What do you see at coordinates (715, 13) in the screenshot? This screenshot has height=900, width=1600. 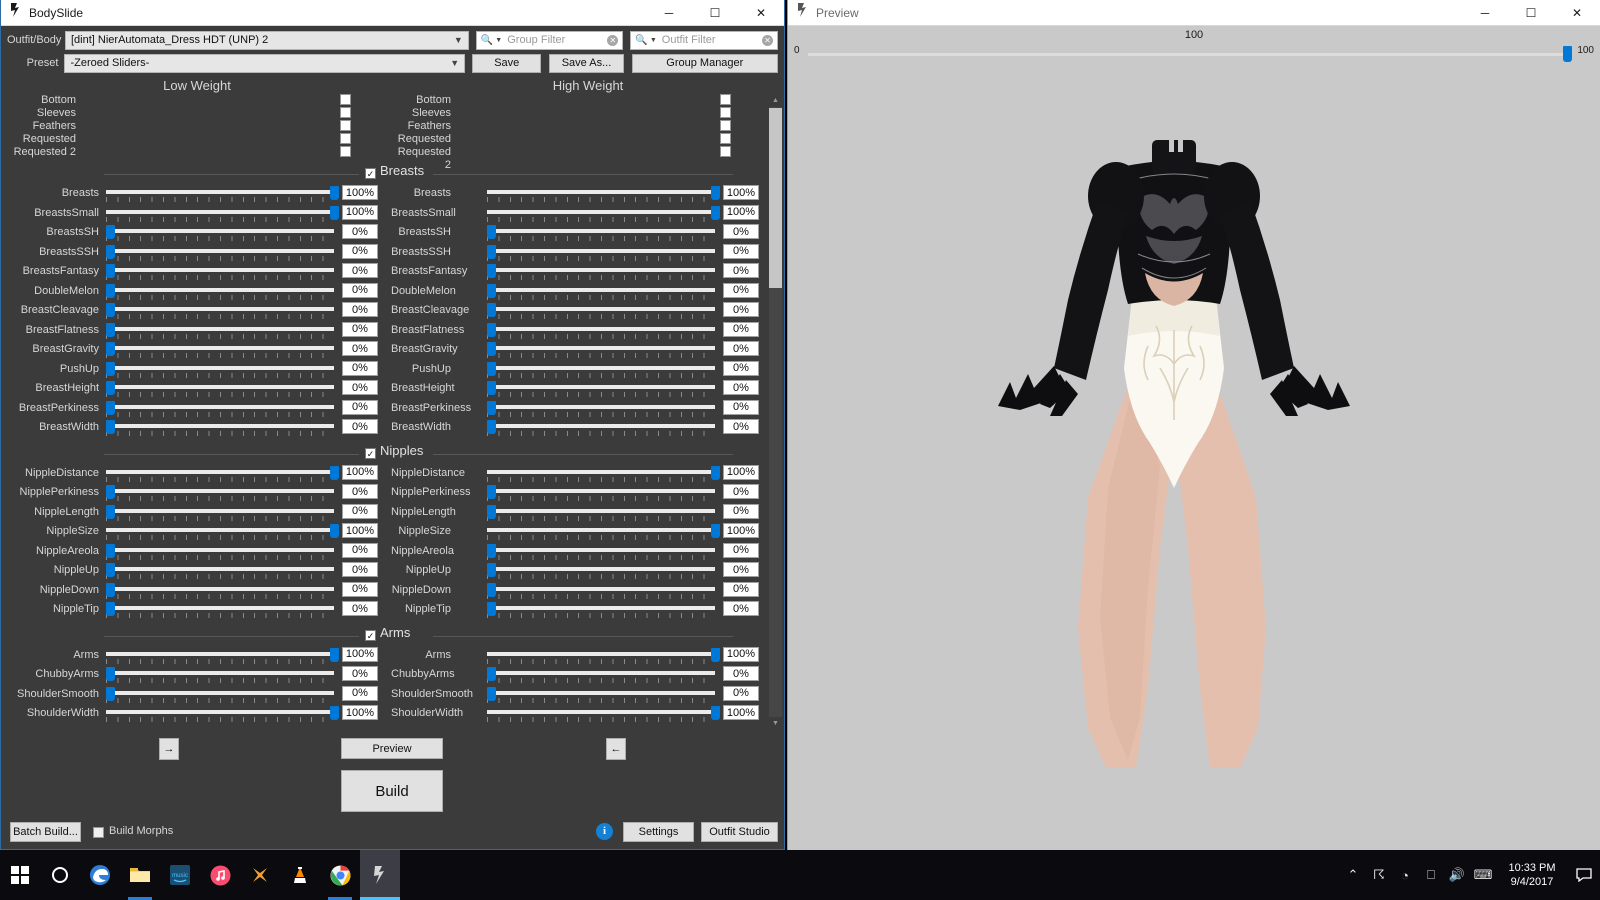 I see `maximize-button: ☐` at bounding box center [715, 13].